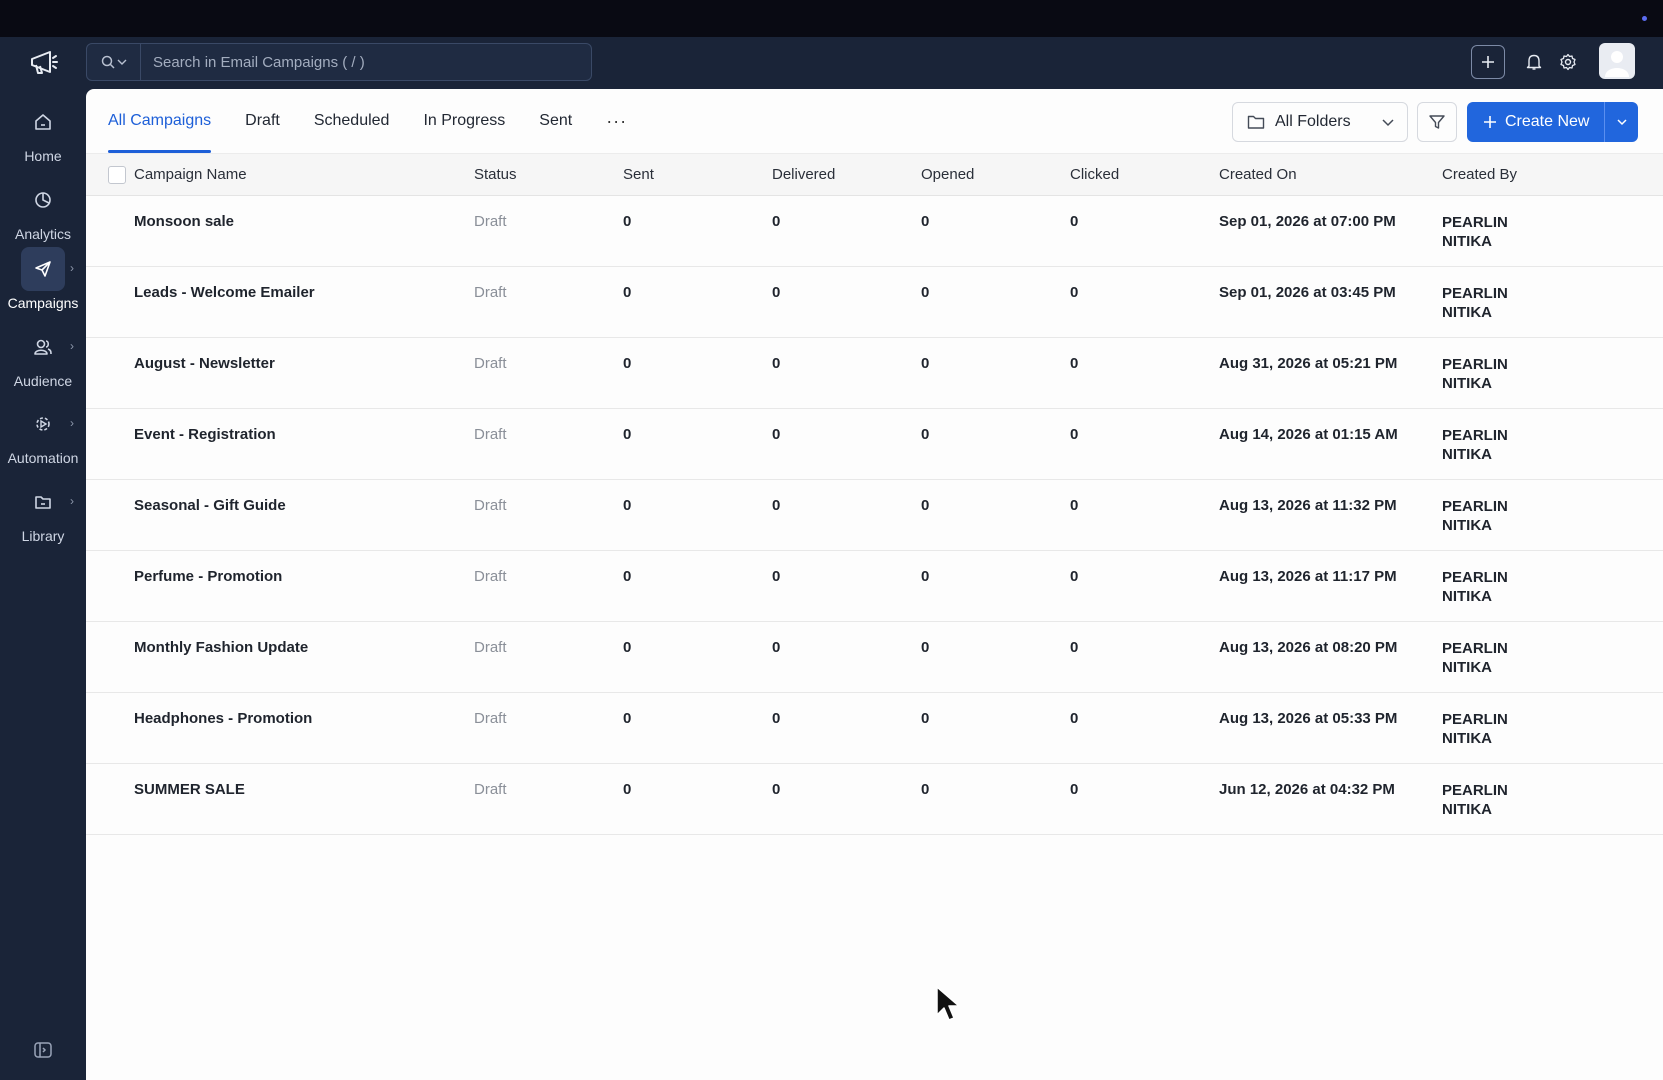  I want to click on folder-icon, so click(1256, 122).